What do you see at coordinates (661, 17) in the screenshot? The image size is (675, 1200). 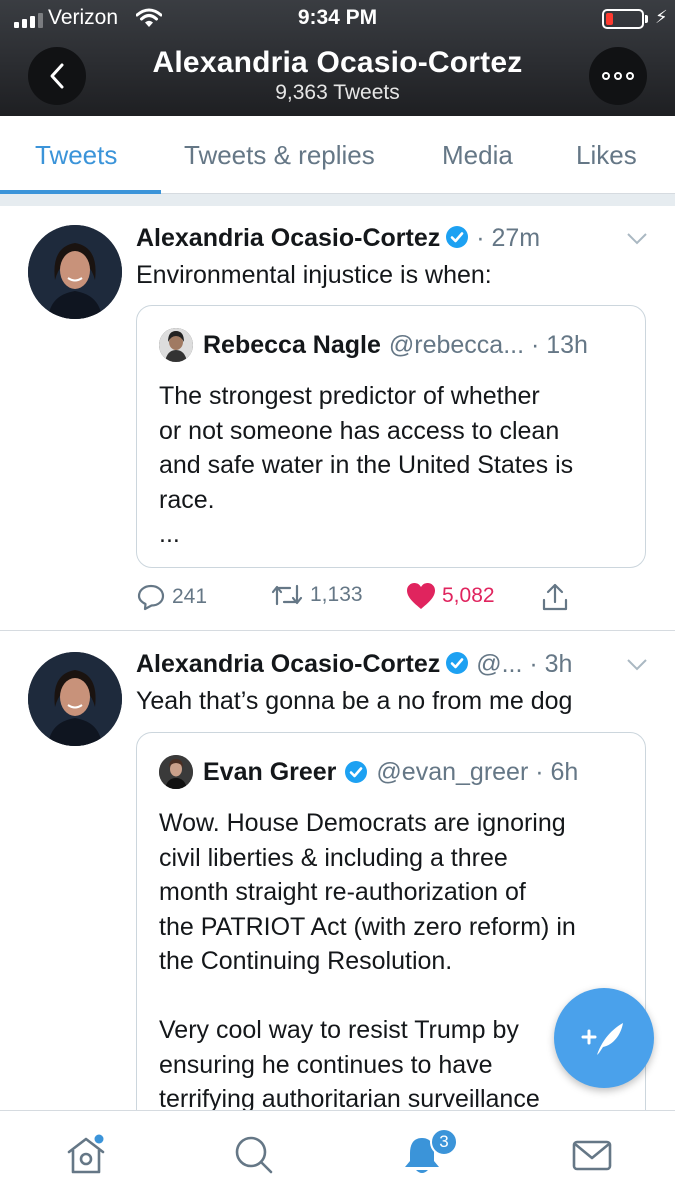 I see `charging-icon: ⚡` at bounding box center [661, 17].